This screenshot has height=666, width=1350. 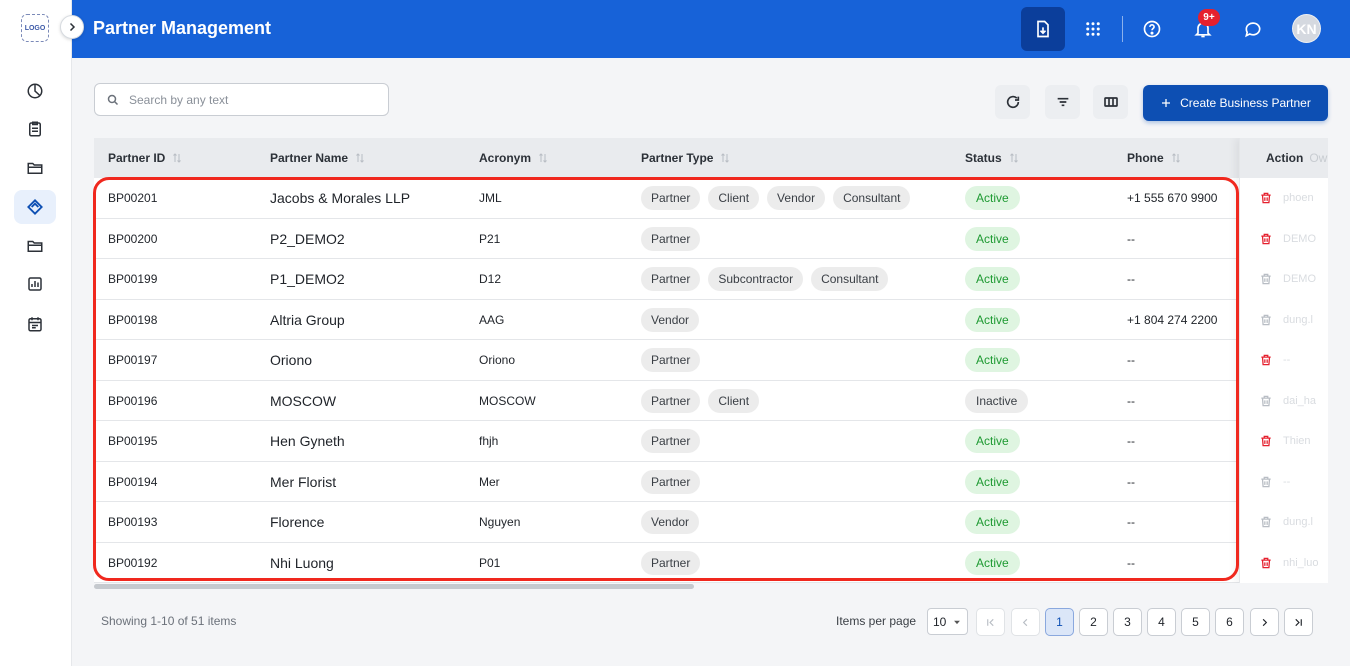 I want to click on folder-icon, so click(x=35, y=246).